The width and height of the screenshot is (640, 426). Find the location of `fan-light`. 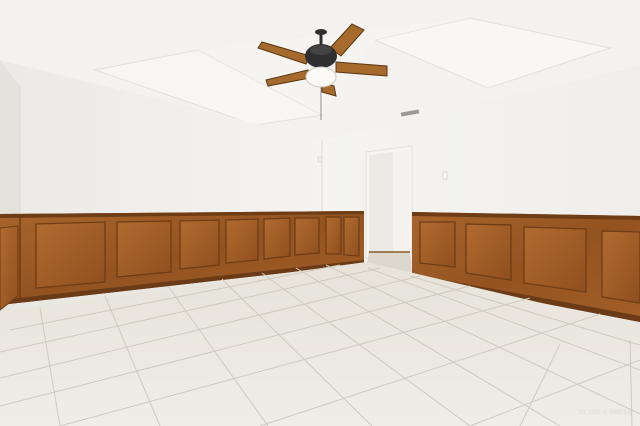

fan-light is located at coordinates (321, 77).